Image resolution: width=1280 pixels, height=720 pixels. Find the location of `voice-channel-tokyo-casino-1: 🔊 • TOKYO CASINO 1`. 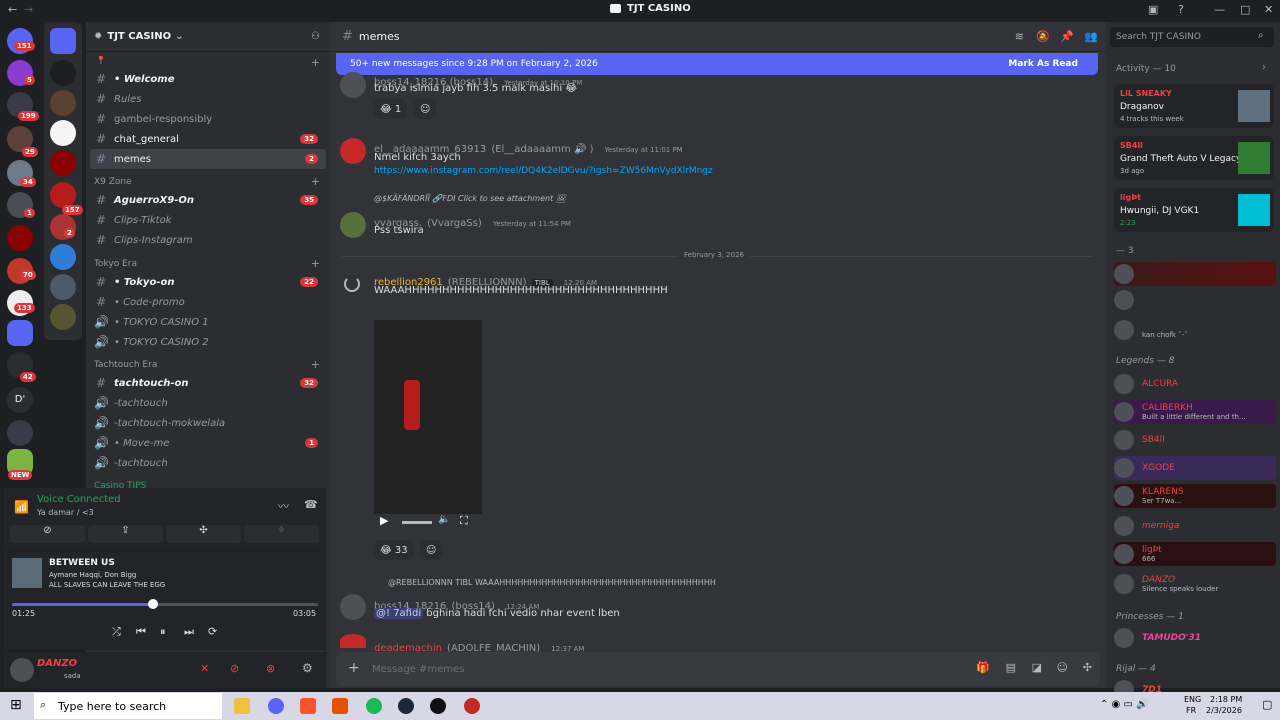

voice-channel-tokyo-casino-1: 🔊 • TOKYO CASINO 1 is located at coordinates (208, 322).